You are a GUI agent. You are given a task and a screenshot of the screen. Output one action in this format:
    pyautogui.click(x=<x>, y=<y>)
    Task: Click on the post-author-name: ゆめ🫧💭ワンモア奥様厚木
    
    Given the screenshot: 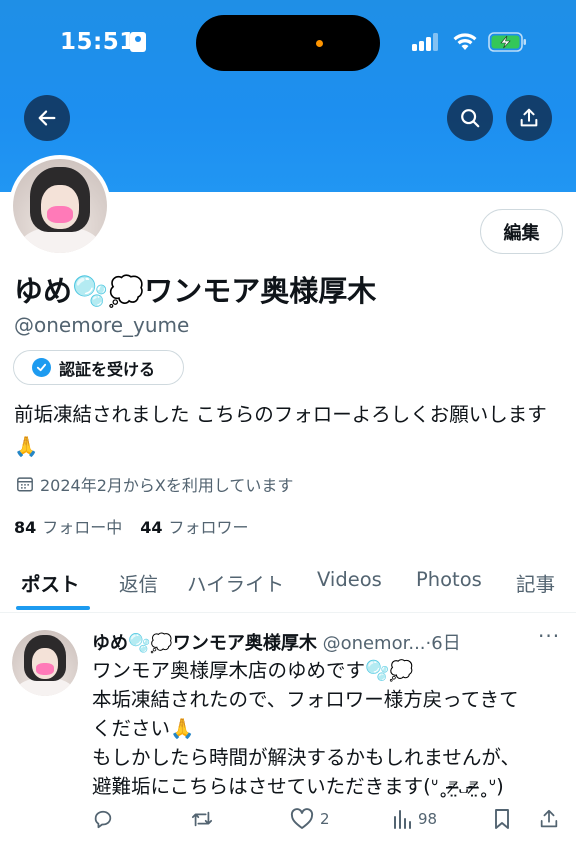 What is the action you would take?
    pyautogui.click(x=204, y=643)
    